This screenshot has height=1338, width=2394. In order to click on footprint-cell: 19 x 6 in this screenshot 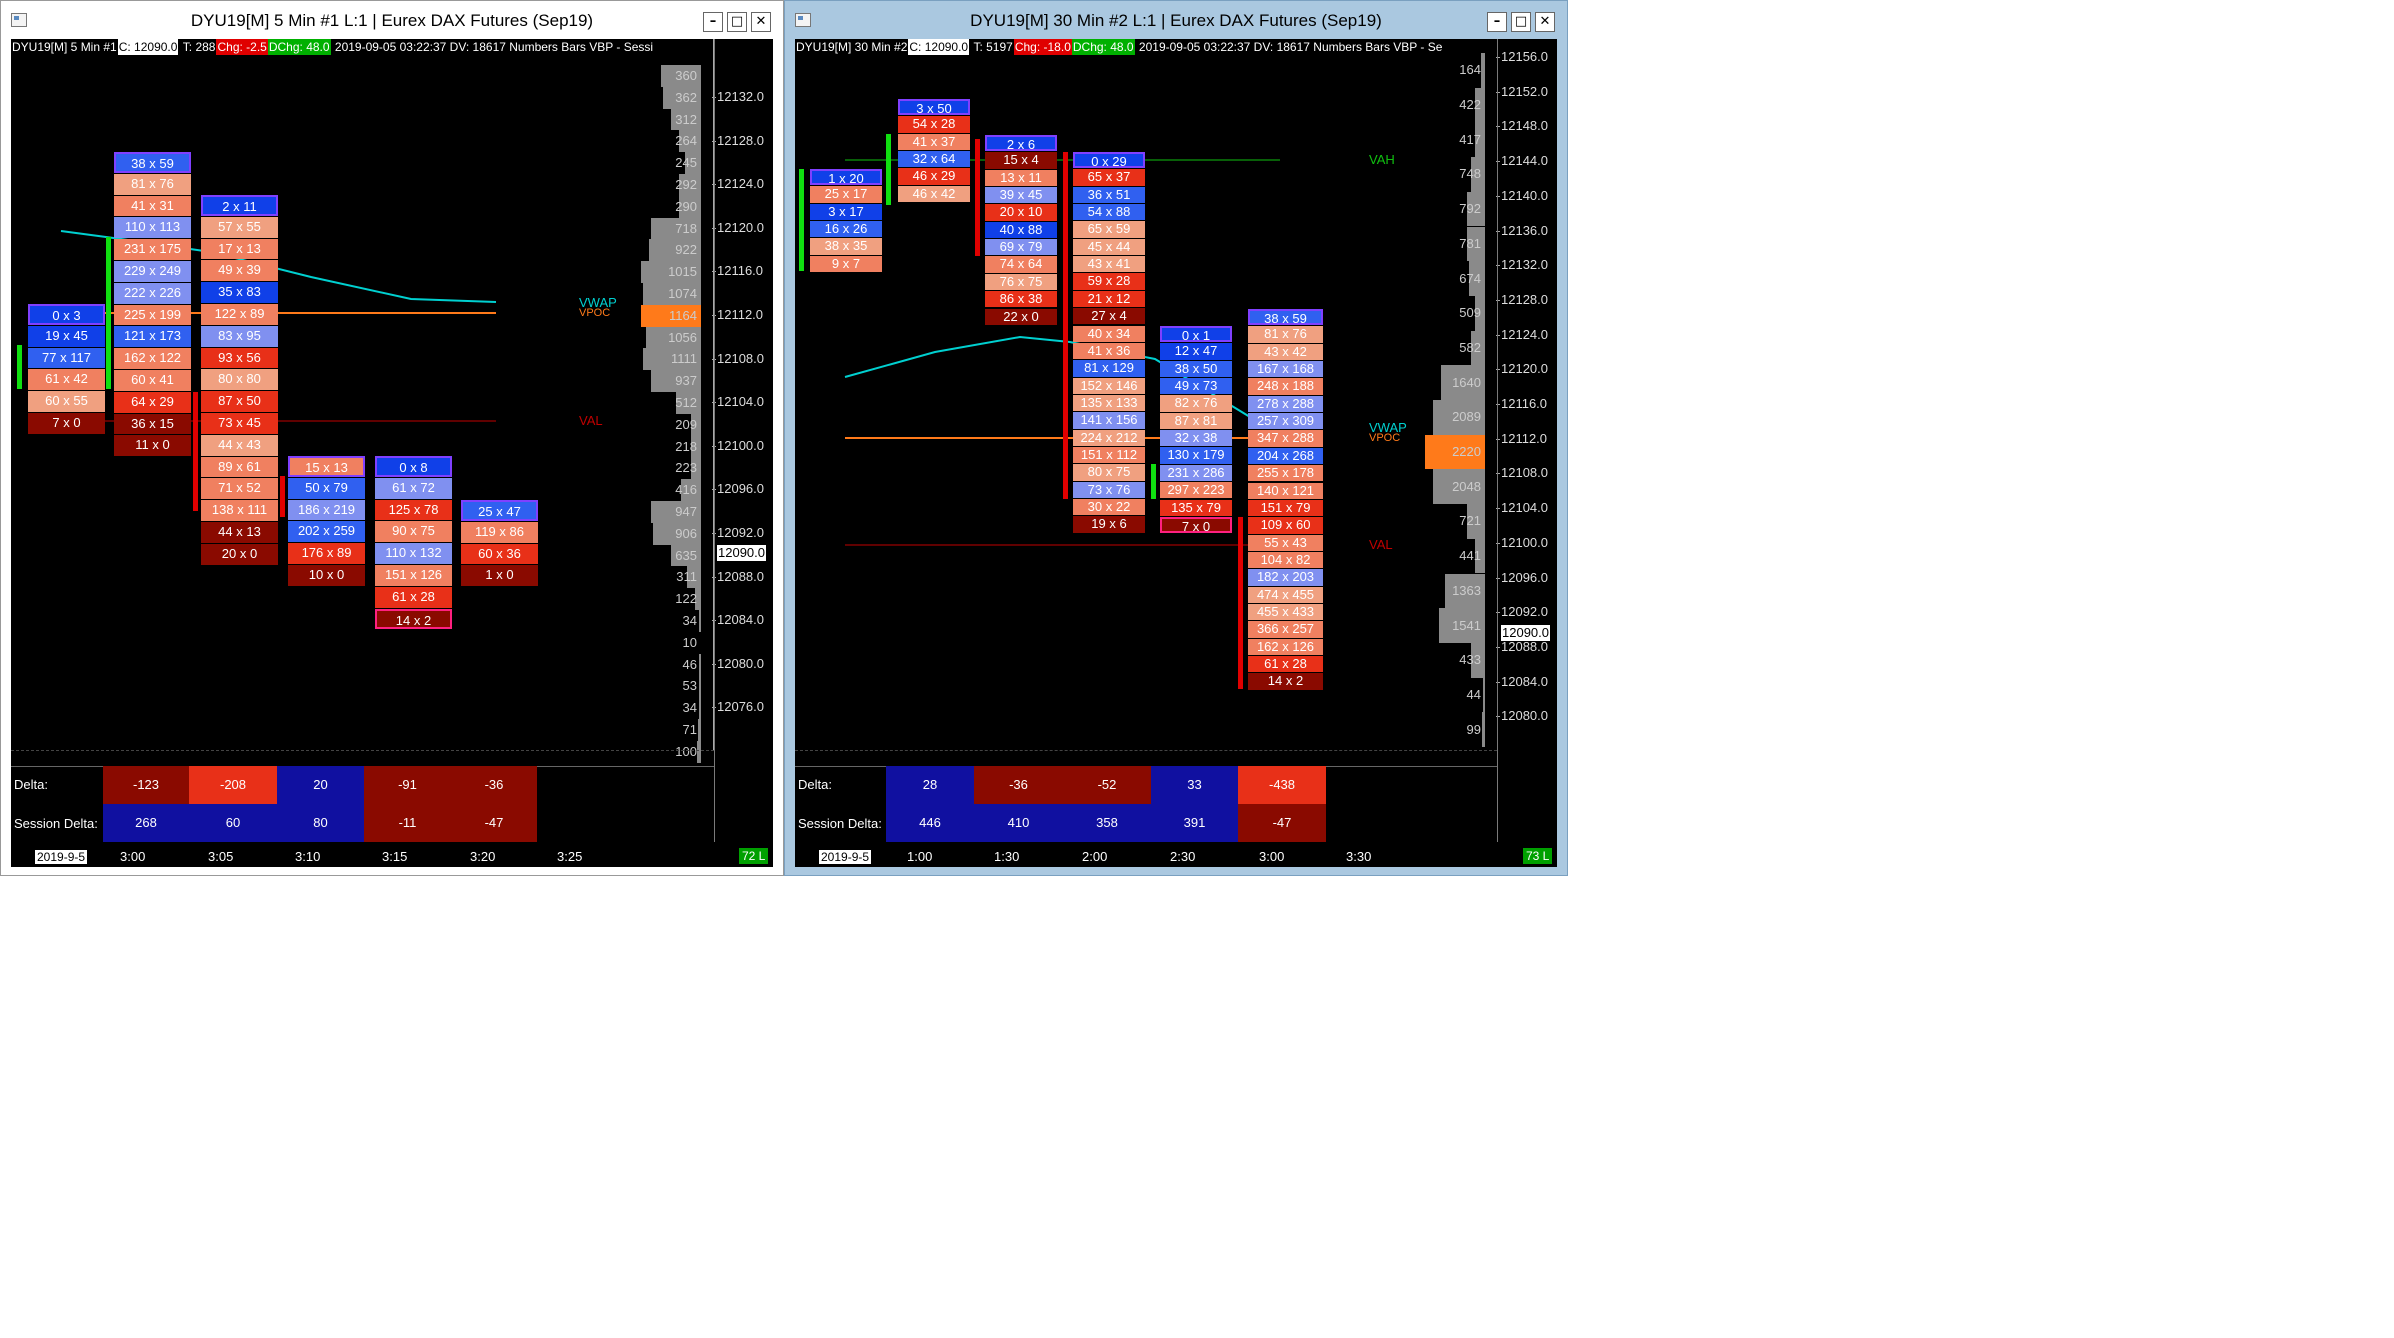, I will do `click(1109, 524)`.